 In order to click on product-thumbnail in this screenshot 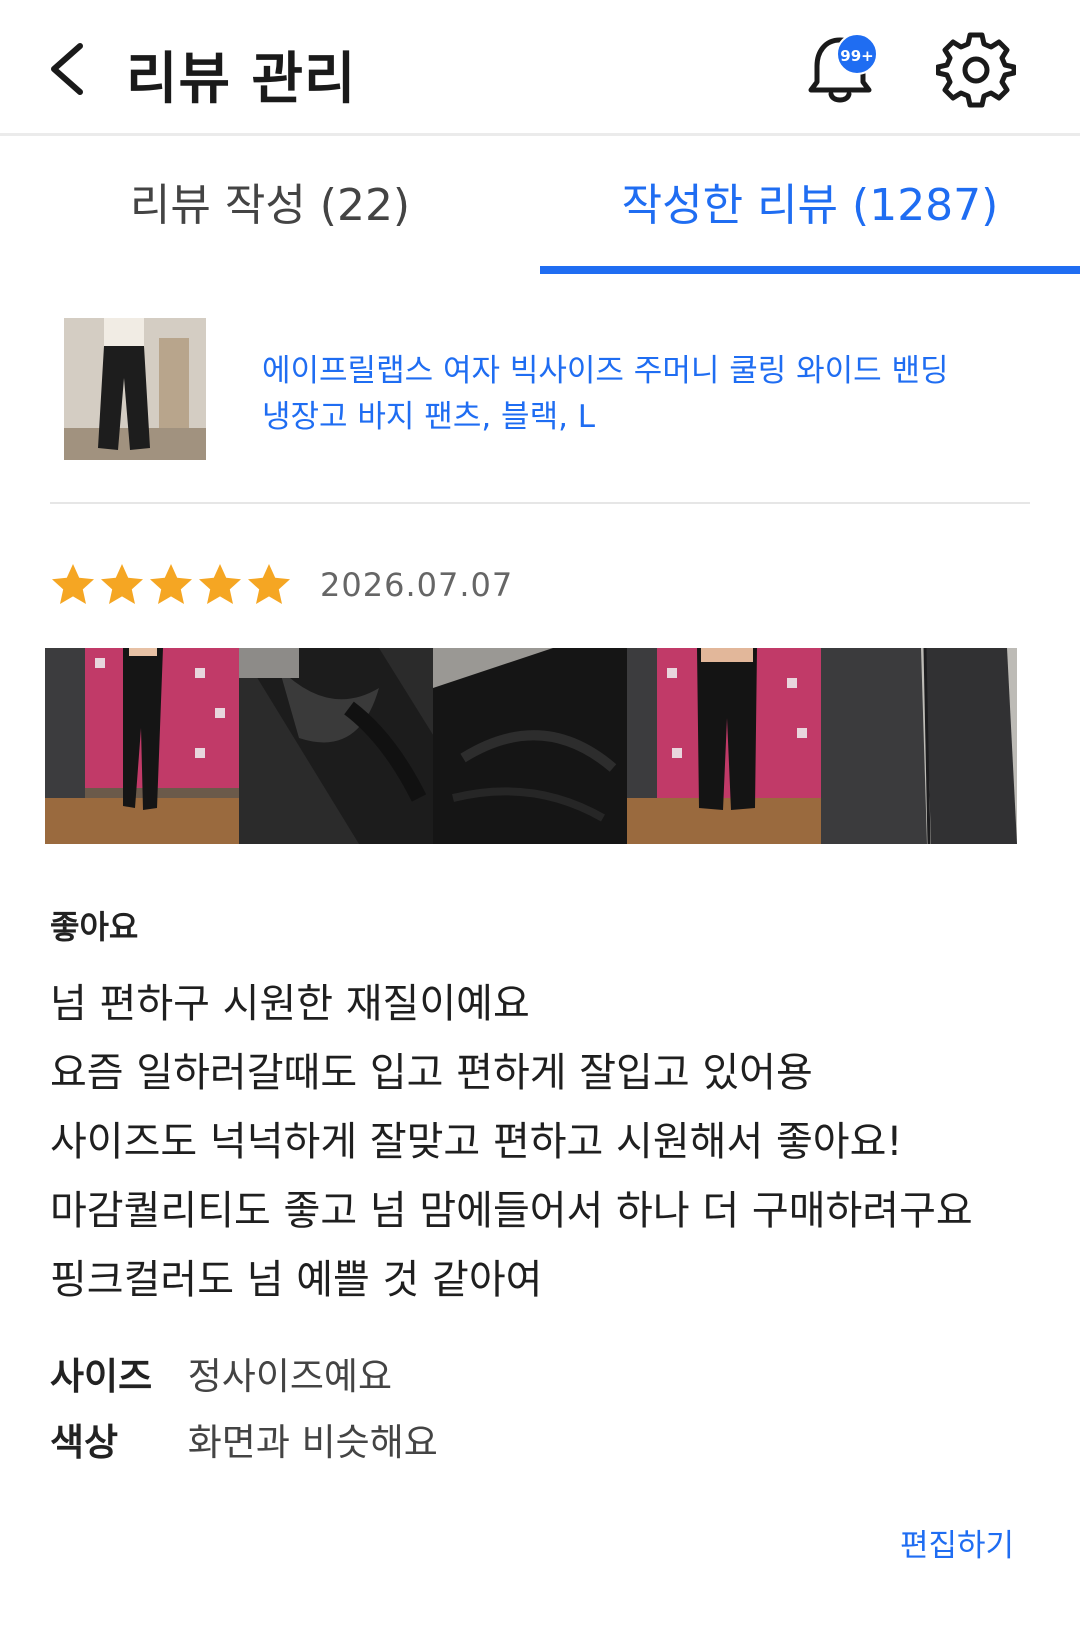, I will do `click(135, 389)`.